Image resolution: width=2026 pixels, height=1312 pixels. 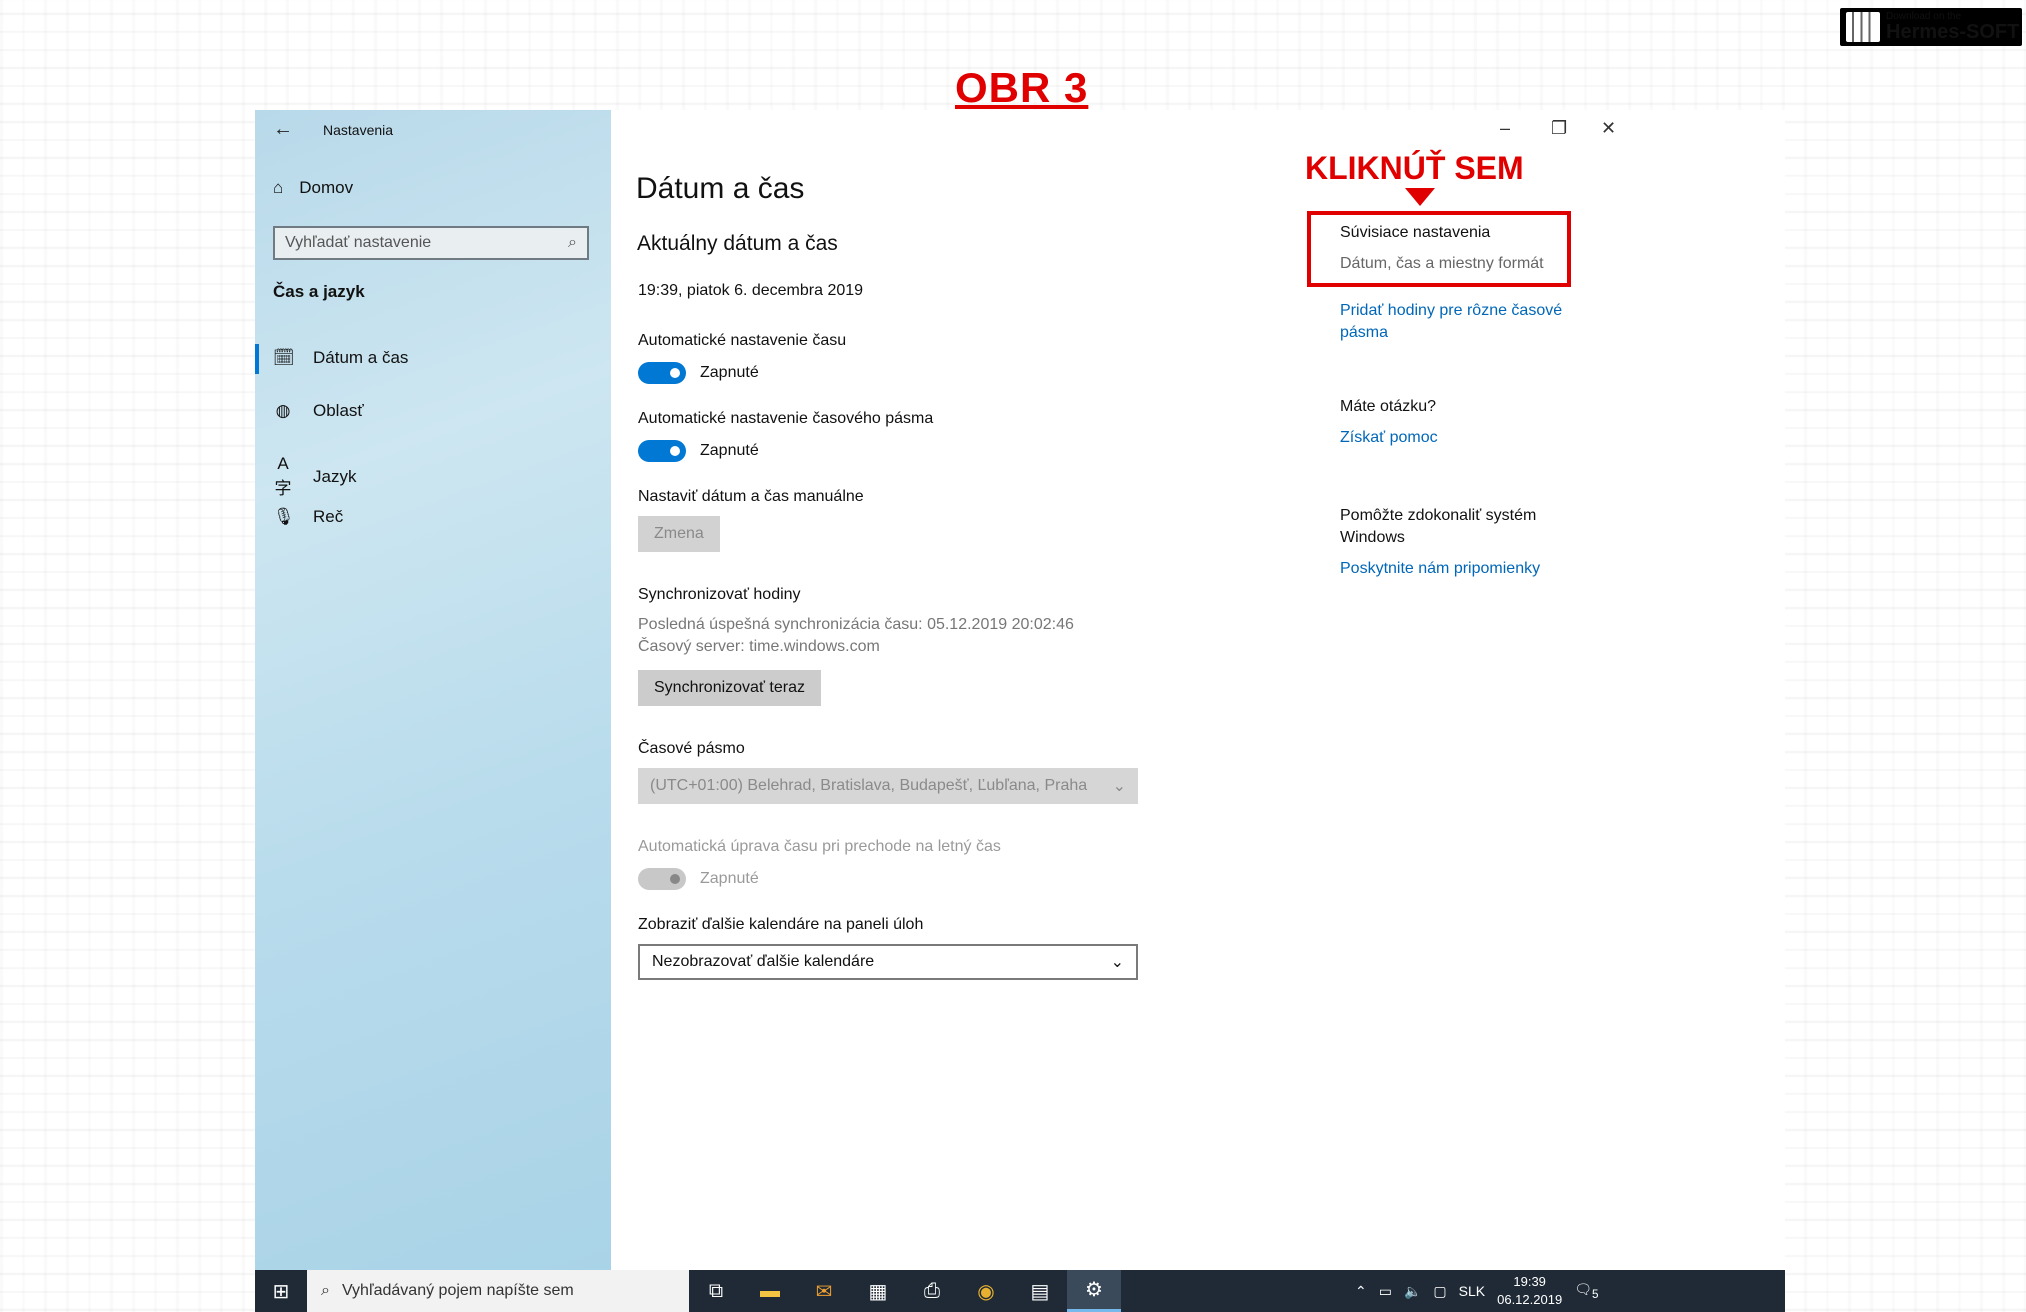 What do you see at coordinates (1953, 32) in the screenshot?
I see `badge-big-text: Hermes-SOFT` at bounding box center [1953, 32].